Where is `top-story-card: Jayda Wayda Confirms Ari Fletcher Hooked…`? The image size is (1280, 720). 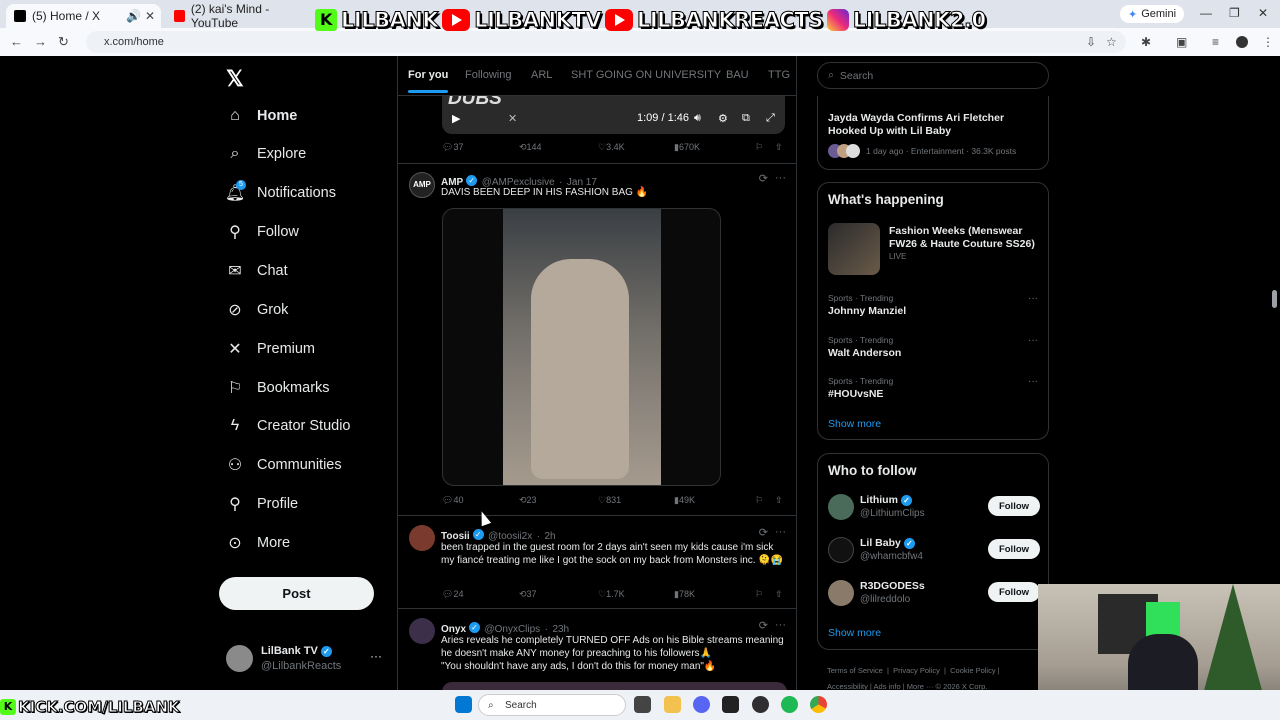 top-story-card: Jayda Wayda Confirms Ari Fletcher Hooked… is located at coordinates (933, 133).